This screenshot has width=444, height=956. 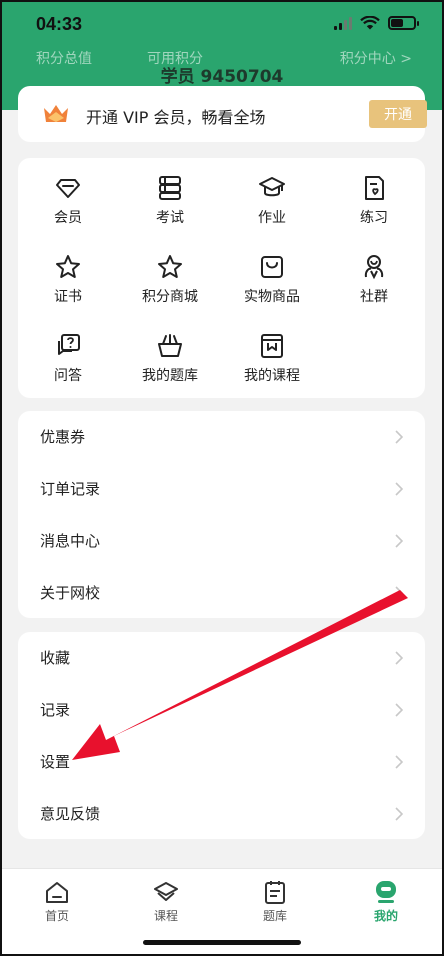 I want to click on wifi-icon, so click(x=370, y=23).